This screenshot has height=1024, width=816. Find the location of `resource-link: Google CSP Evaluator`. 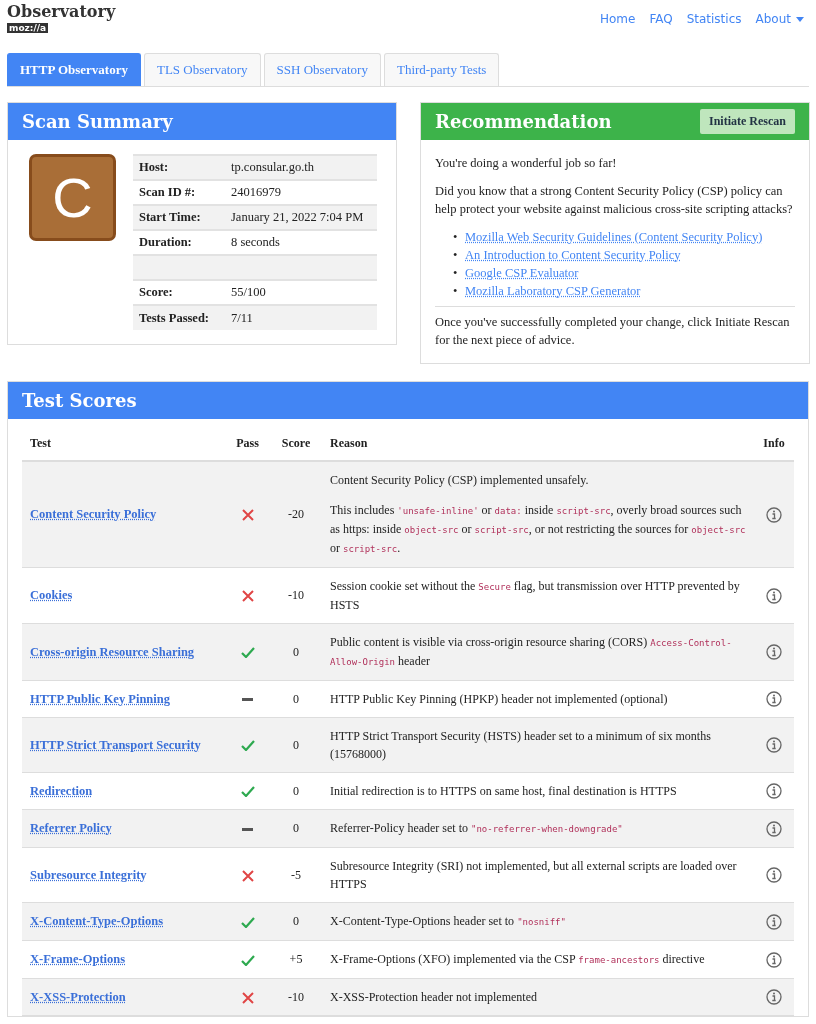

resource-link: Google CSP Evaluator is located at coordinates (522, 273).